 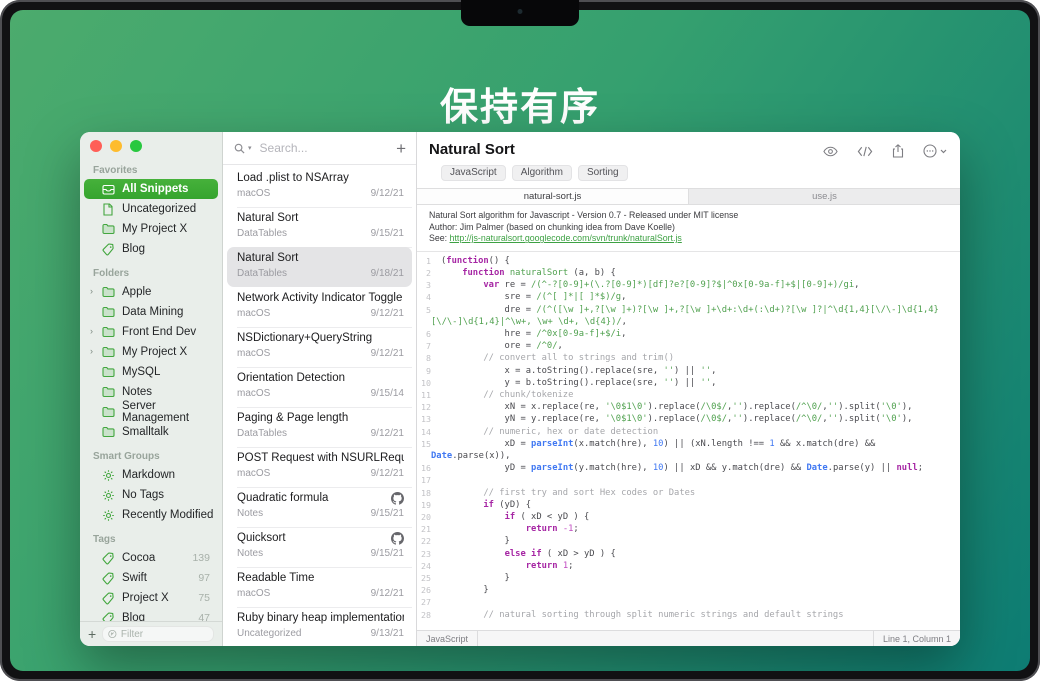 I want to click on language-selector: JavaScript, so click(x=448, y=638).